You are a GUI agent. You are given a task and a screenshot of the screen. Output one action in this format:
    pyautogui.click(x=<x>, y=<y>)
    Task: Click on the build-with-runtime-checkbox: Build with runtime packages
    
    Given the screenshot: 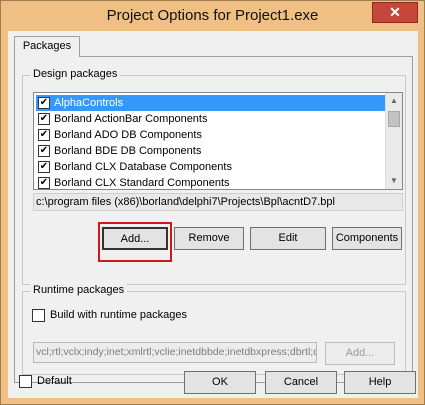 What is the action you would take?
    pyautogui.click(x=109, y=316)
    